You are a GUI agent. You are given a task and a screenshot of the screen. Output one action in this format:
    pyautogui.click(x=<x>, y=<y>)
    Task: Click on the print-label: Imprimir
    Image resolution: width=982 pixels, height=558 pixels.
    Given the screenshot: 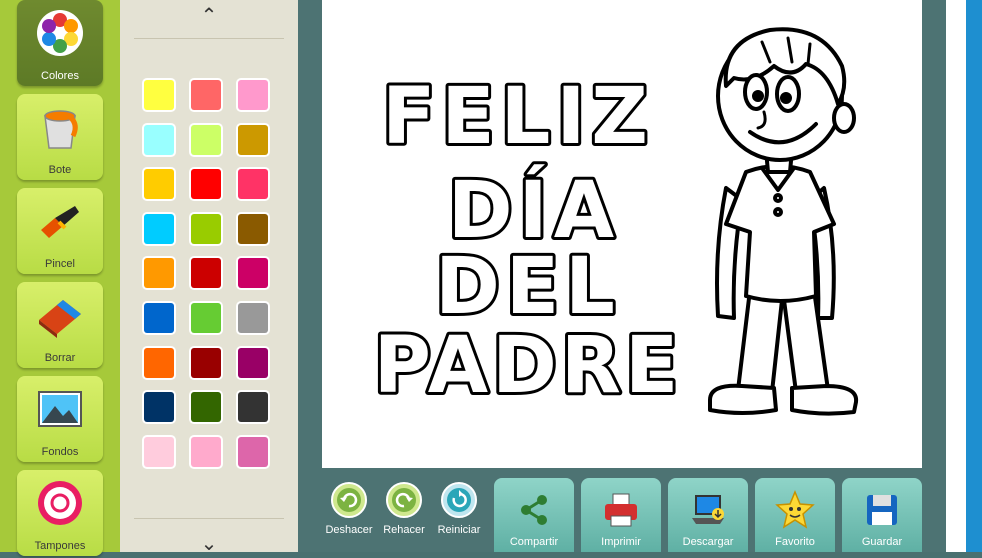 What is the action you would take?
    pyautogui.click(x=621, y=542)
    